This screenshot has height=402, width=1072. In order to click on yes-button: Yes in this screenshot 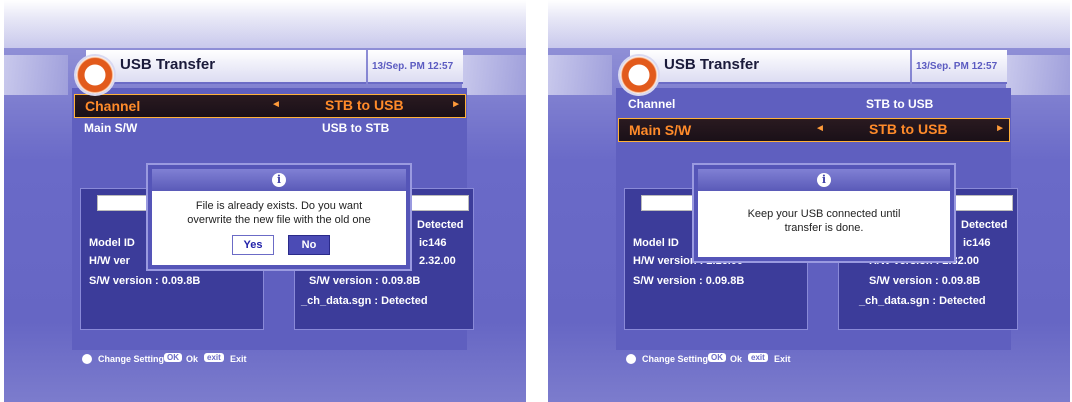, I will do `click(253, 245)`.